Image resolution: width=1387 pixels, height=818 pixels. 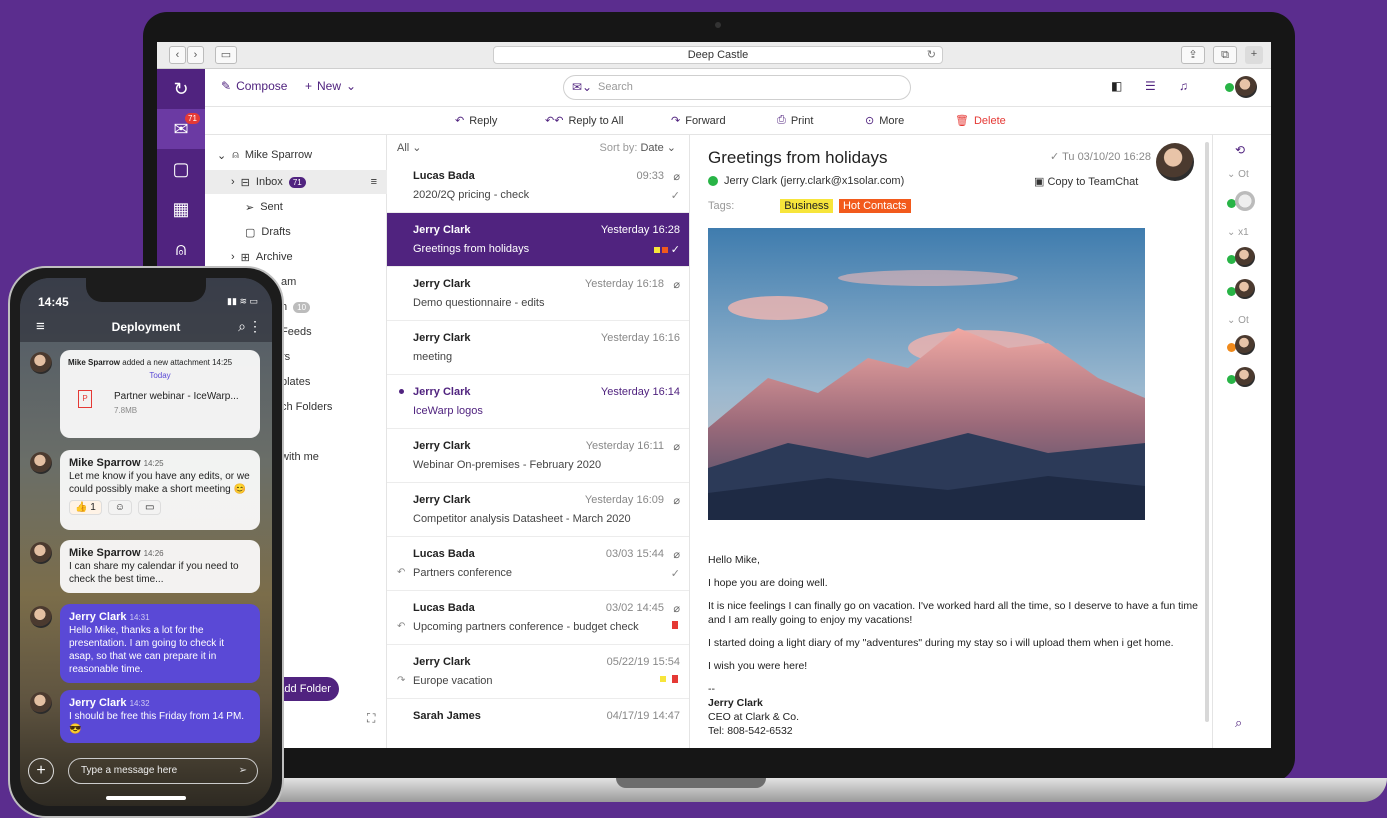 What do you see at coordinates (781, 120) in the screenshot?
I see `printer-icon: ⎙` at bounding box center [781, 120].